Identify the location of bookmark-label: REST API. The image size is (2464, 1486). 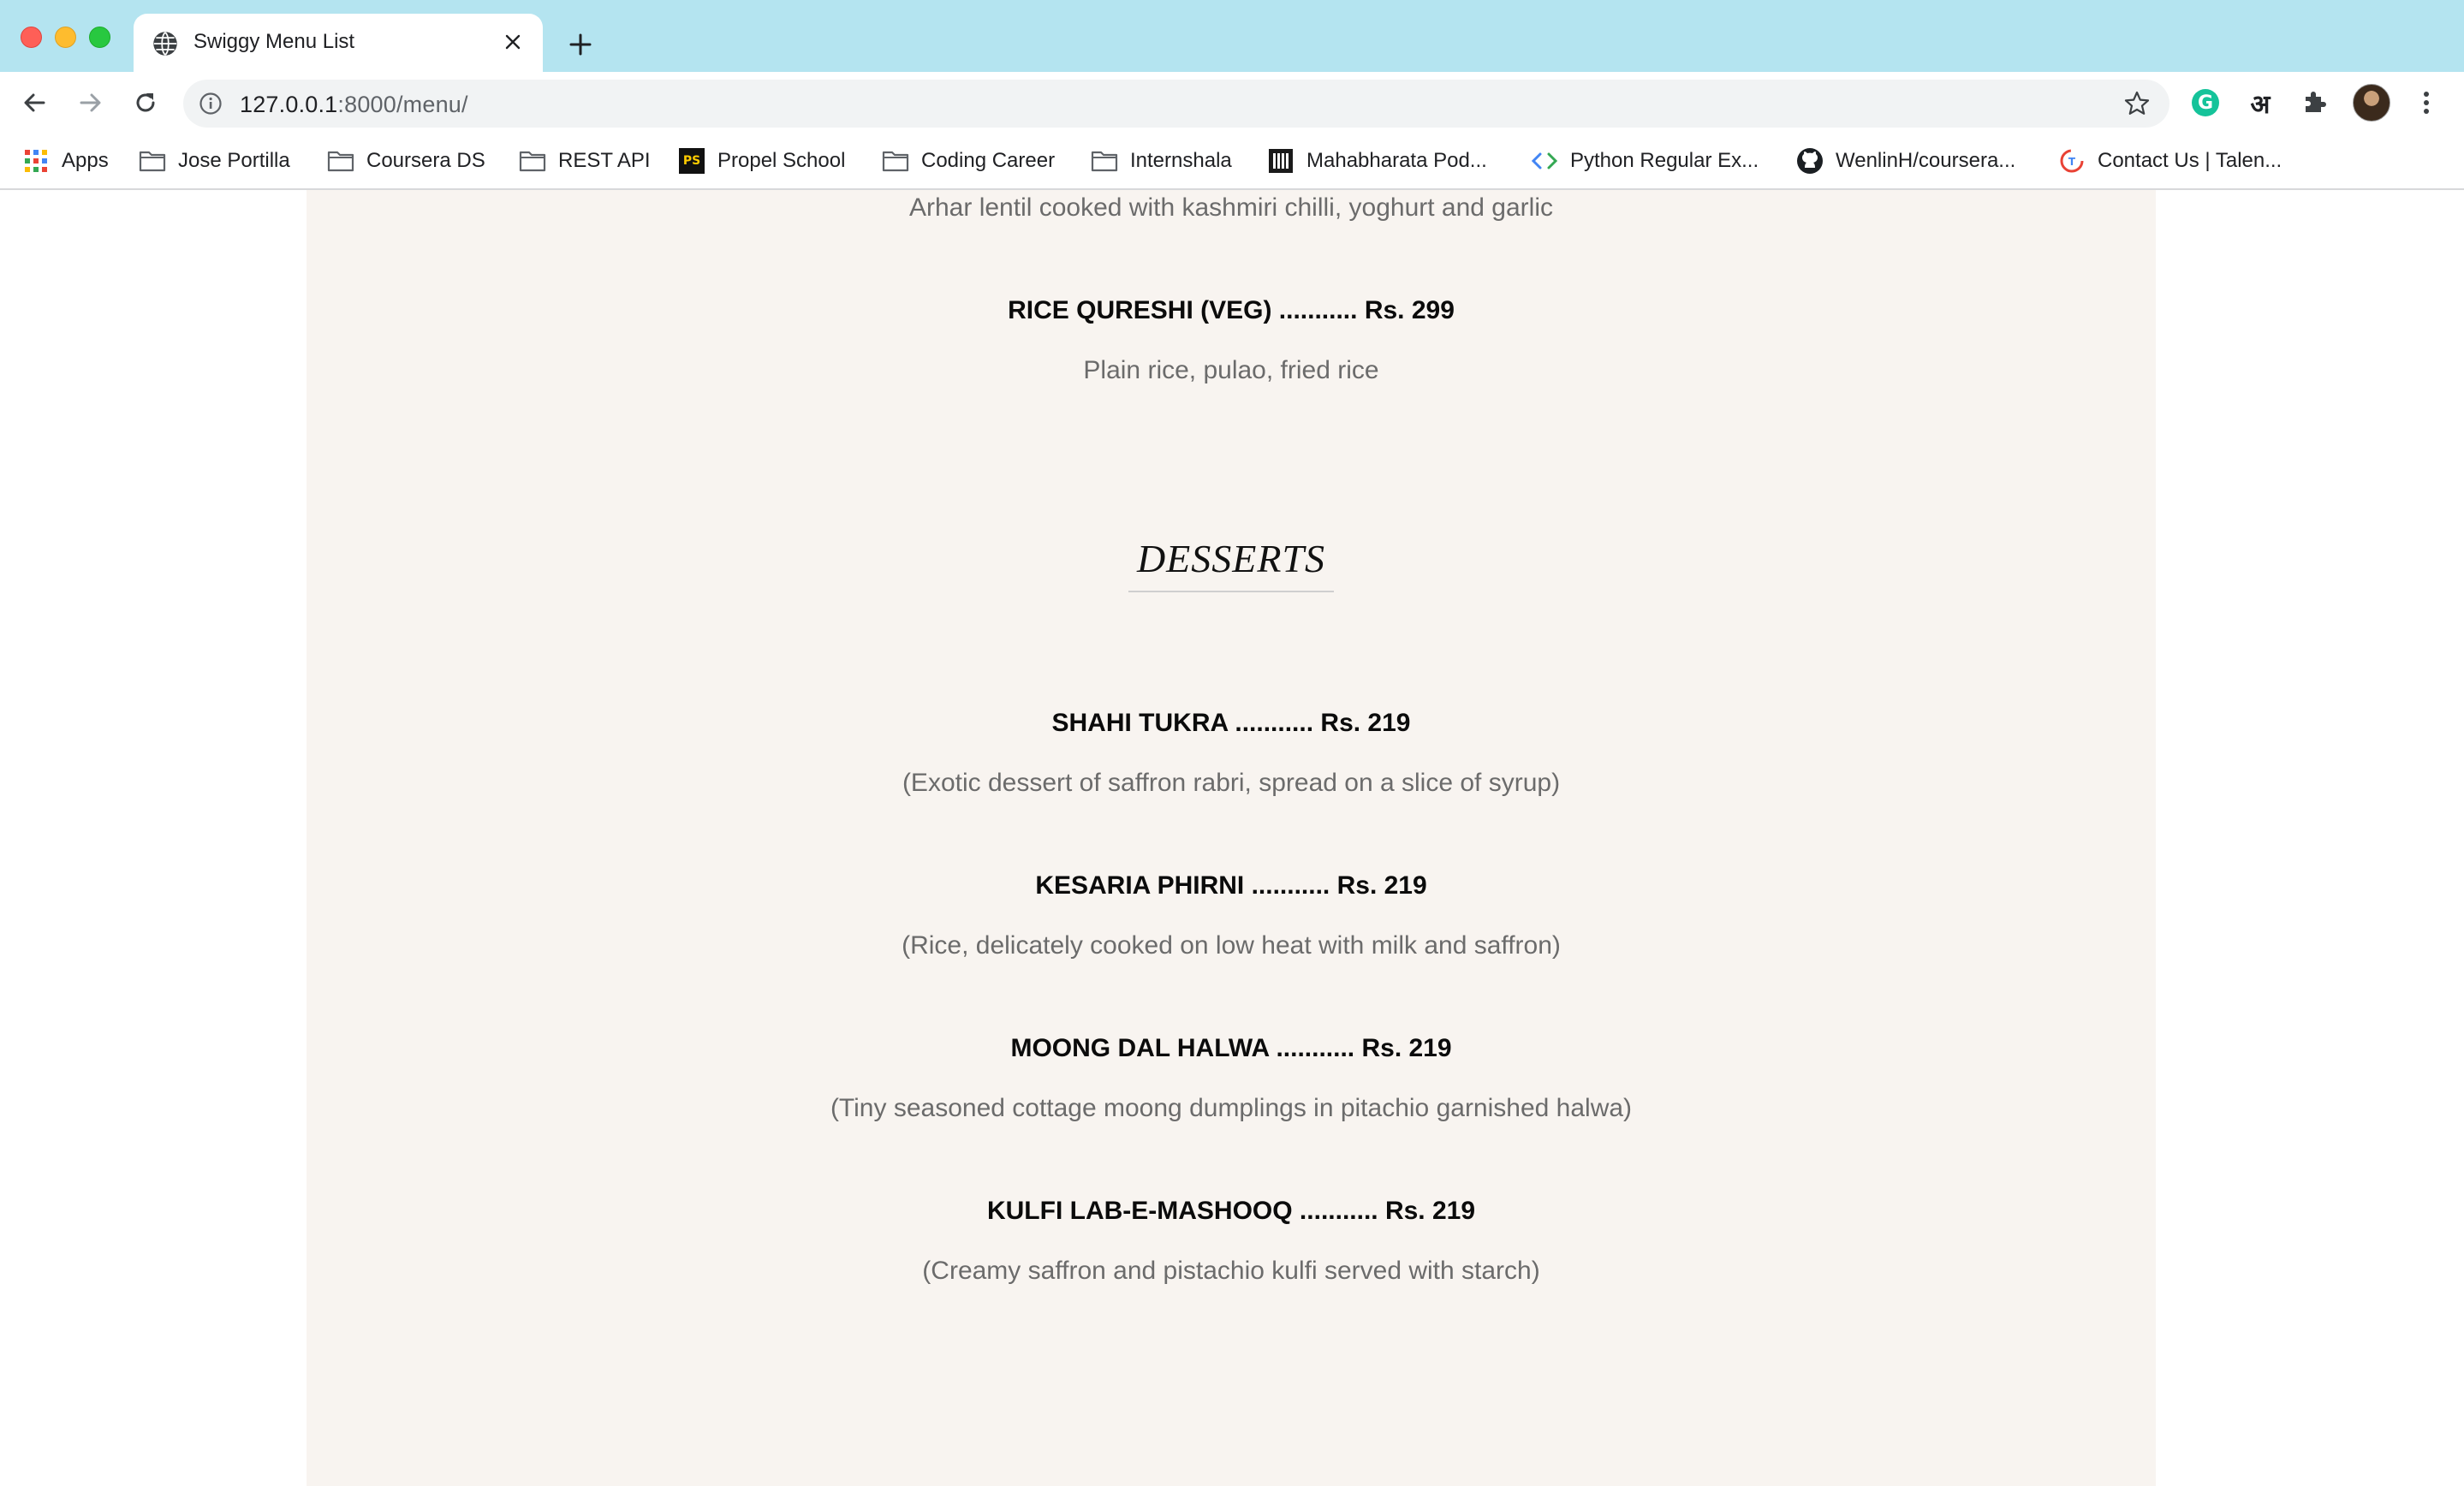
(604, 160).